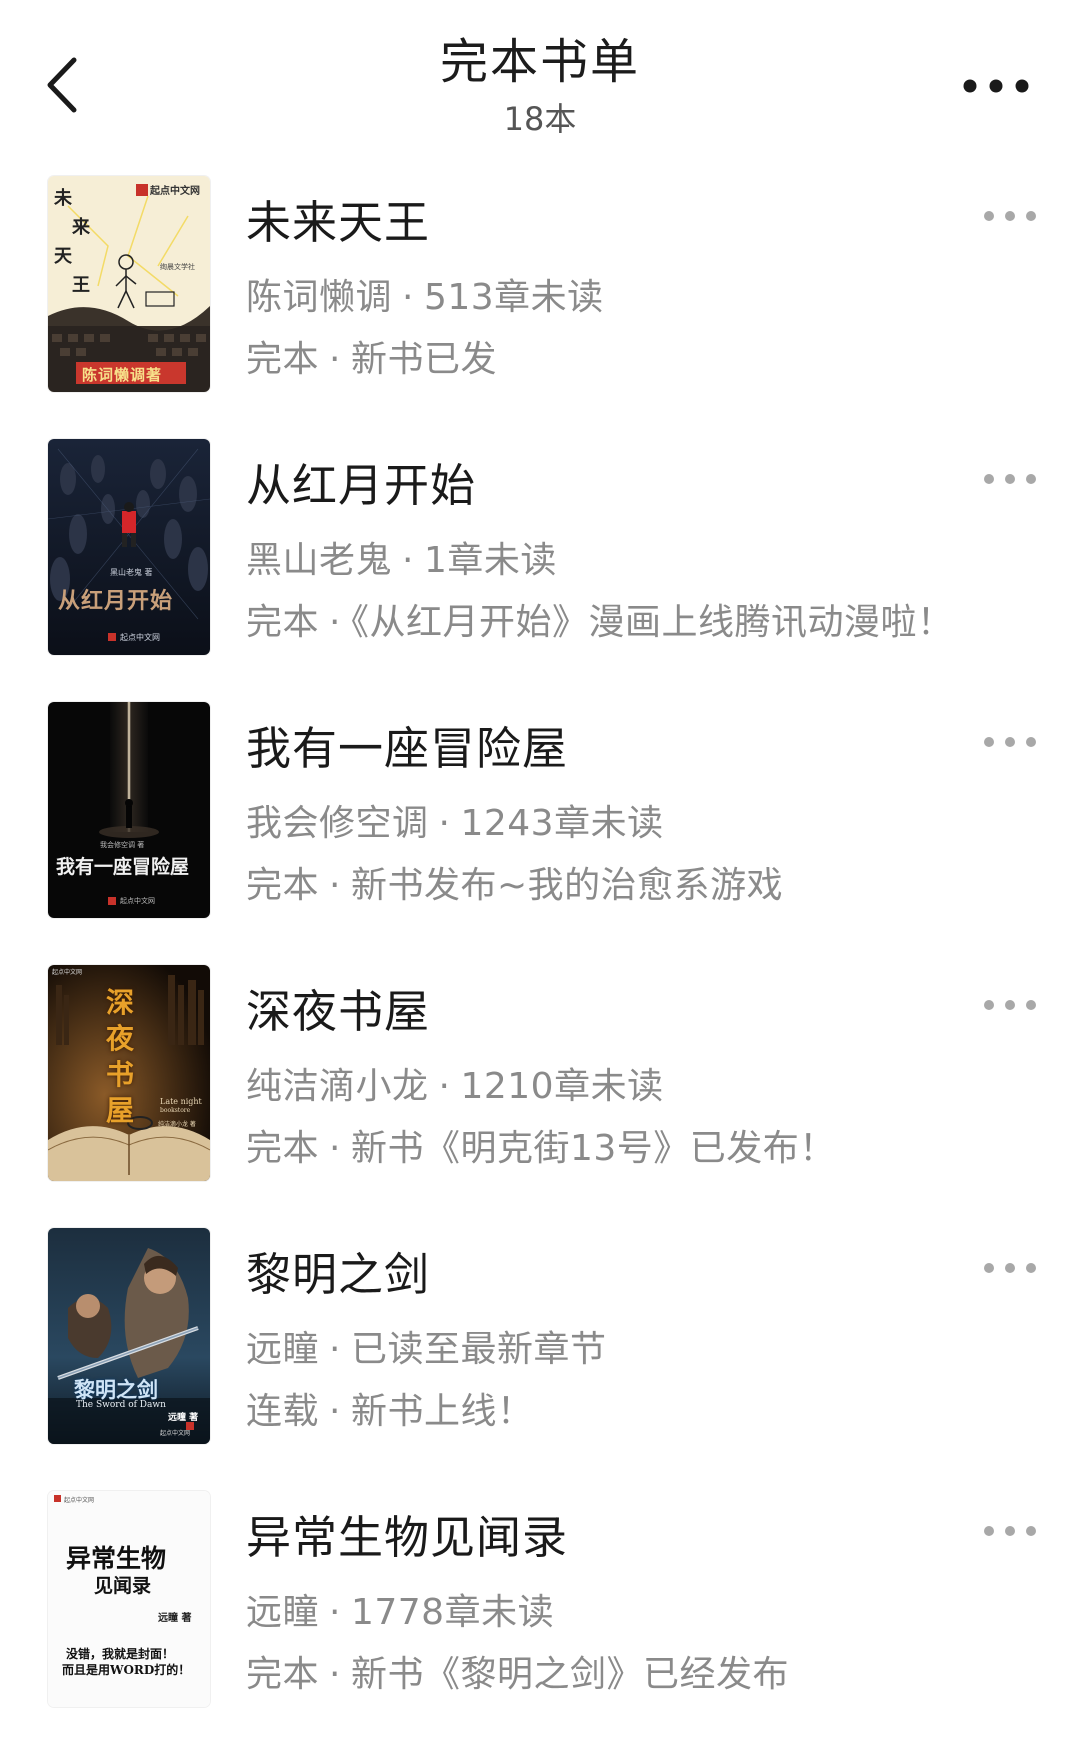 Image resolution: width=1080 pixels, height=1754 pixels. Describe the element at coordinates (562, 823) in the screenshot. I see `book-progress: 1243章未读` at that location.